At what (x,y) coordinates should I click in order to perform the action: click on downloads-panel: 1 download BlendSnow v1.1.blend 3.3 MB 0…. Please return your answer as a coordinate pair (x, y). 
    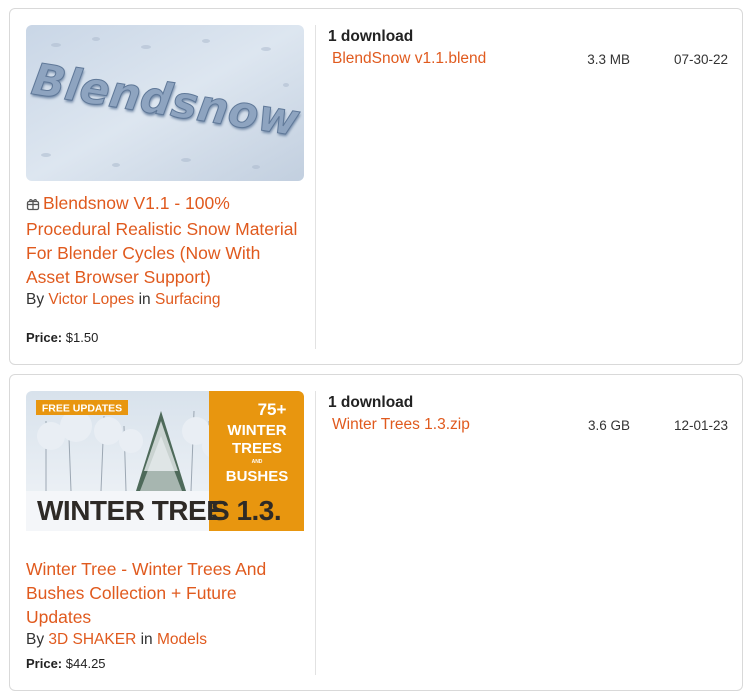
    Looking at the image, I should click on (528, 51).